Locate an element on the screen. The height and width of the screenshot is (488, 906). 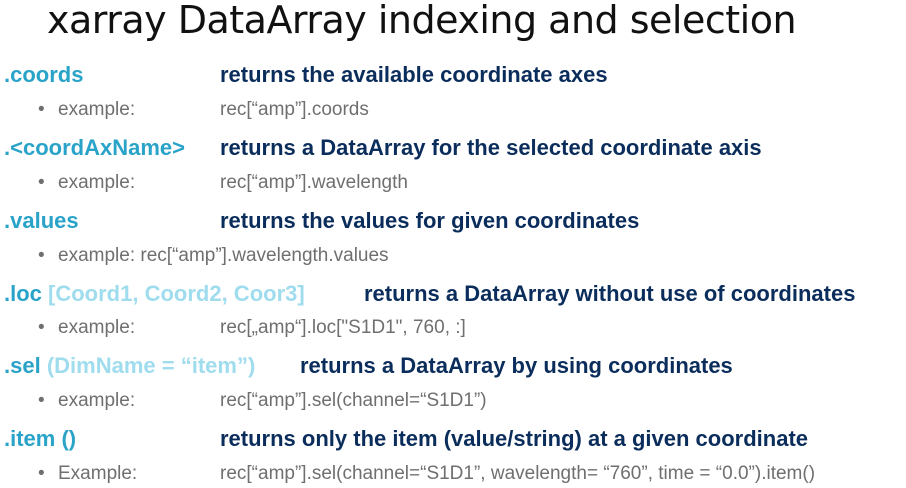
example-code: rec[“amp”].coords is located at coordinates (294, 109).